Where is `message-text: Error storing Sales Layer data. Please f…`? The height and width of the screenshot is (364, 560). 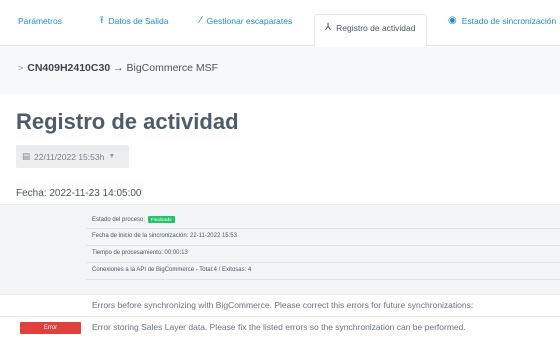
message-text: Error storing Sales Layer data. Please f… is located at coordinates (279, 327).